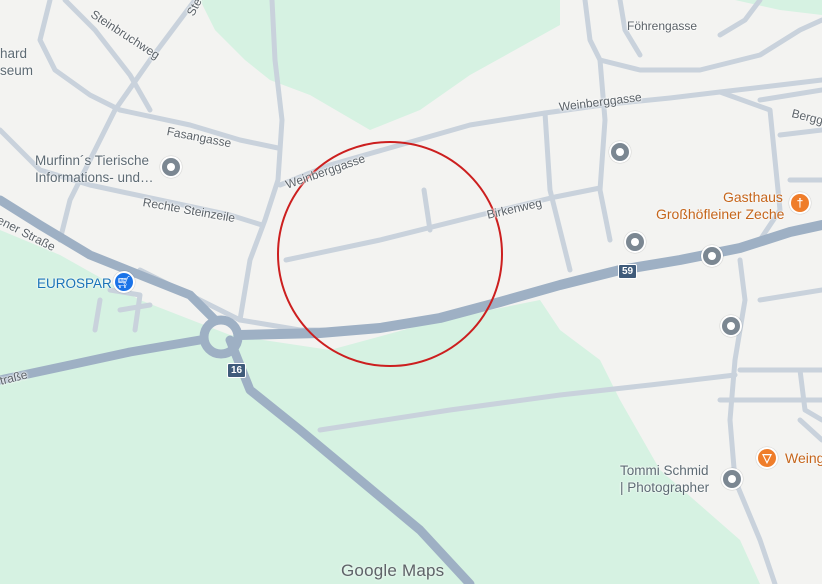  I want to click on poi-label-tommi-line2: | Photographer, so click(665, 487).